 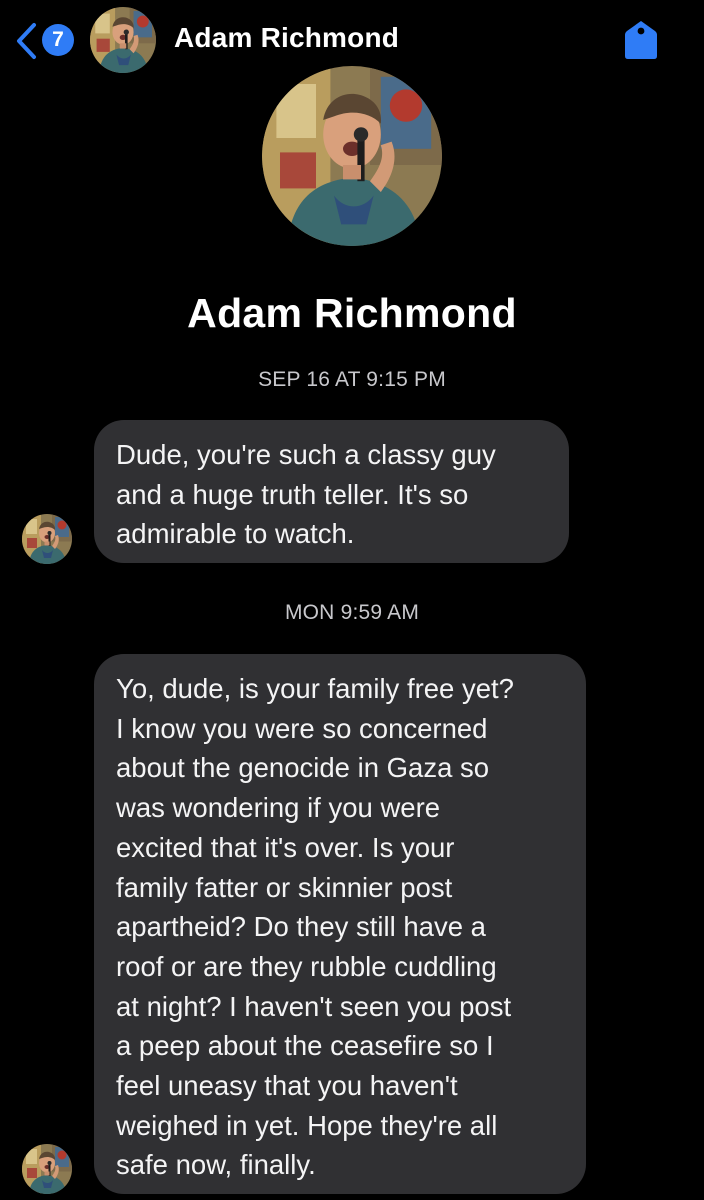 What do you see at coordinates (314, 1006) in the screenshot?
I see `message-text-line: at night? I haven't seen you post` at bounding box center [314, 1006].